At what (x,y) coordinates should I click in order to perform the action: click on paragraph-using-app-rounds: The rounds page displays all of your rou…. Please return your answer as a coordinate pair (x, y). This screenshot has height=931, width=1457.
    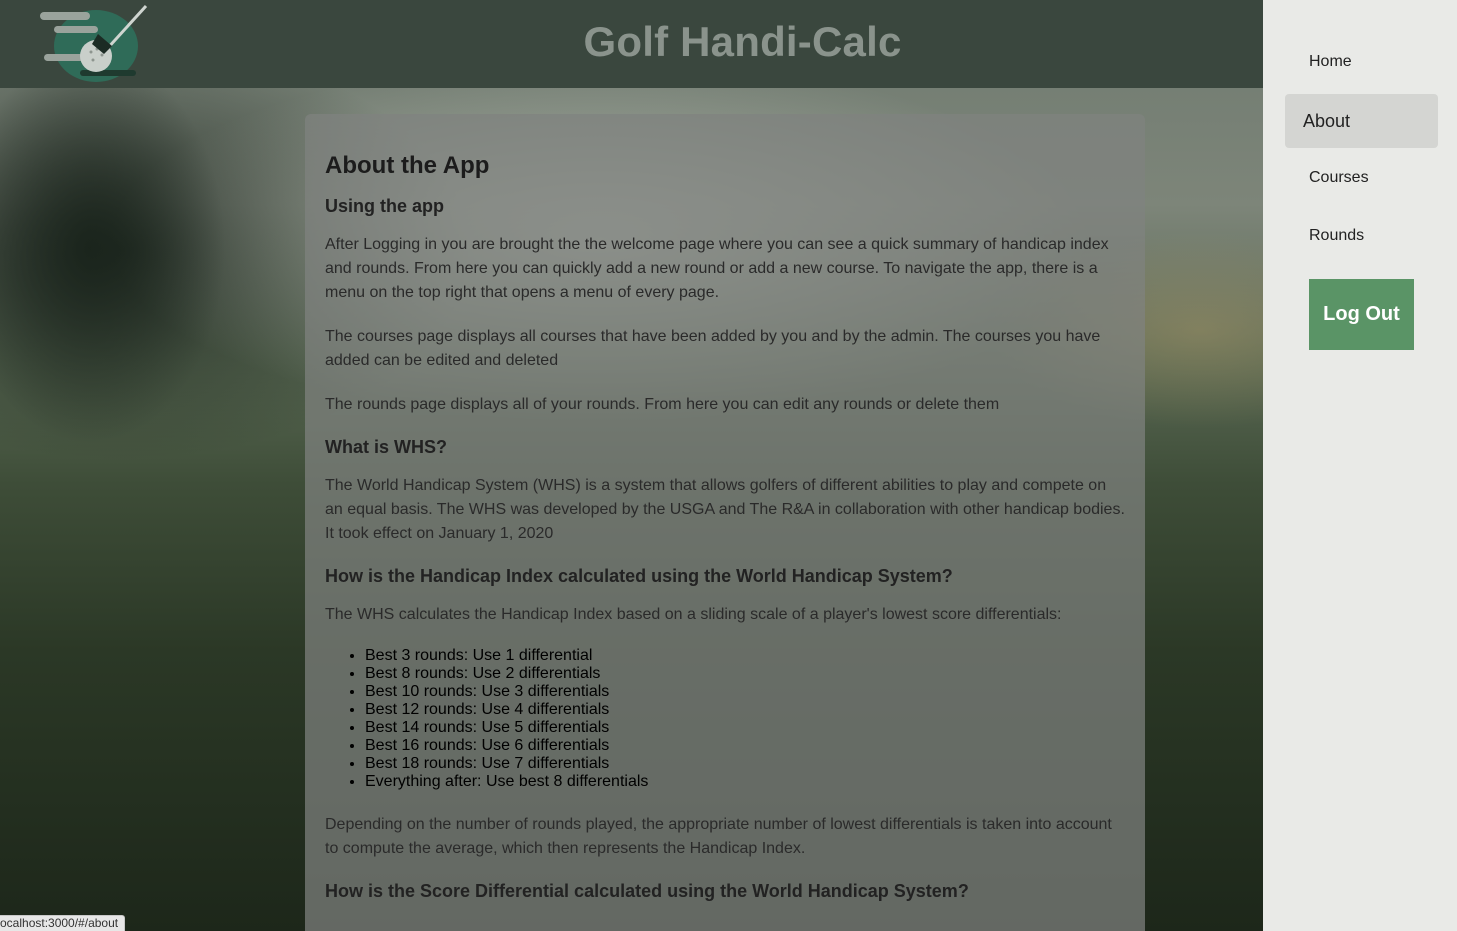
    Looking at the image, I should click on (662, 404).